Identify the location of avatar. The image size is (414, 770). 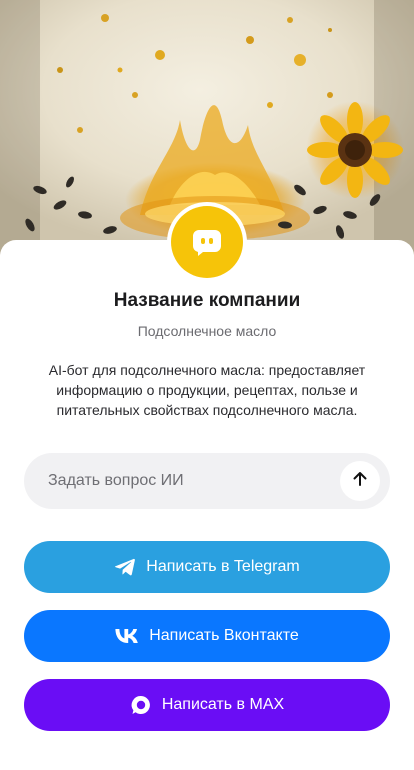
(207, 242).